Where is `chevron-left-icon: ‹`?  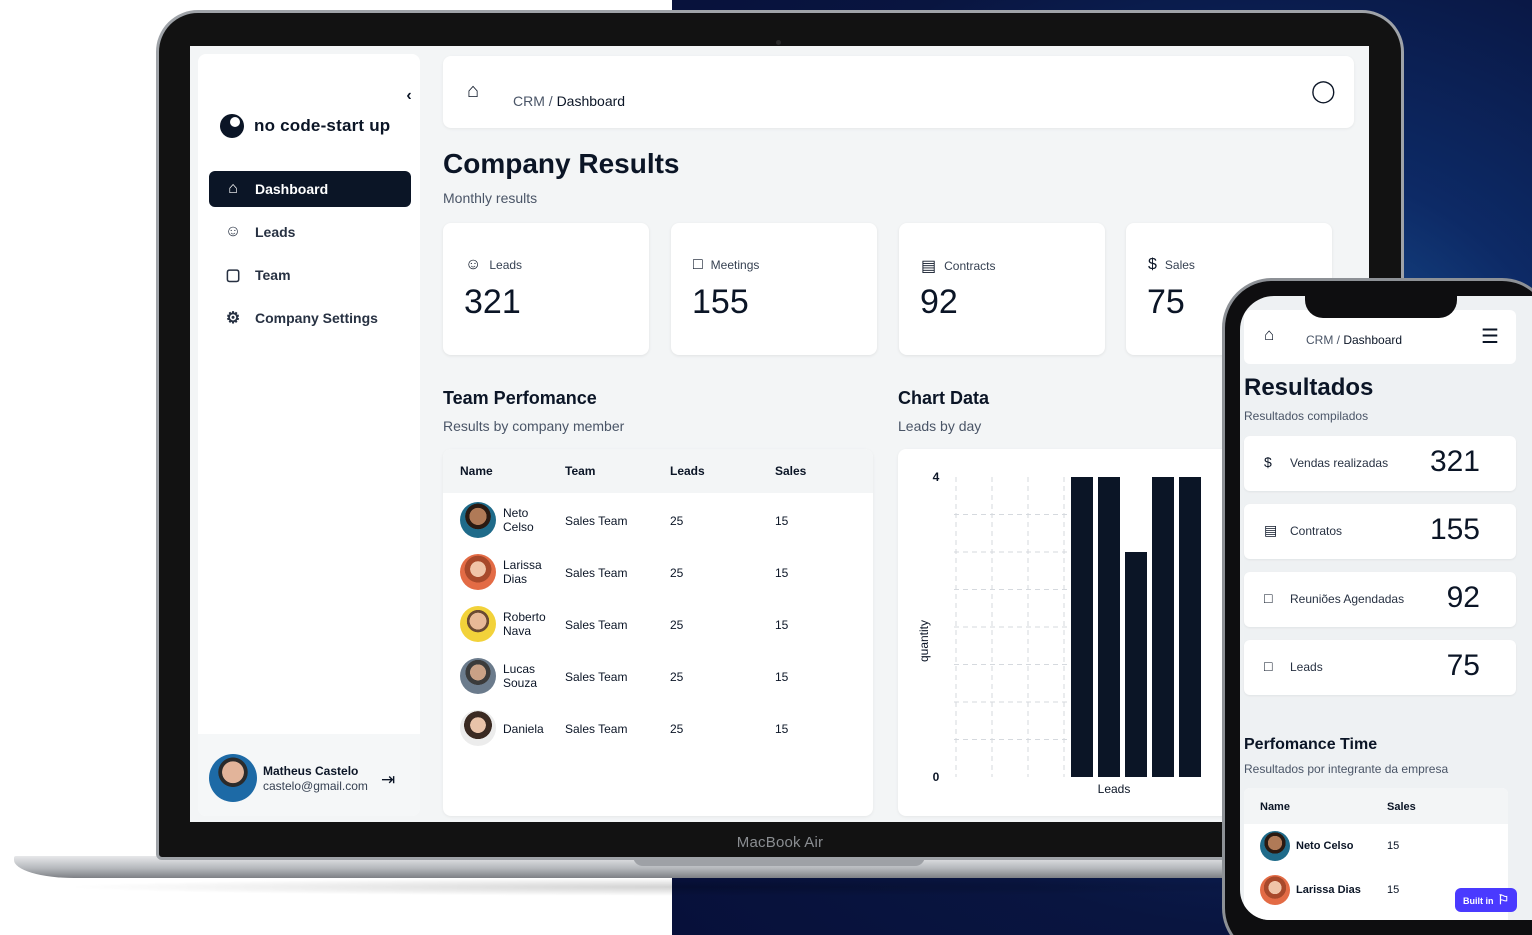
chevron-left-icon: ‹ is located at coordinates (409, 96).